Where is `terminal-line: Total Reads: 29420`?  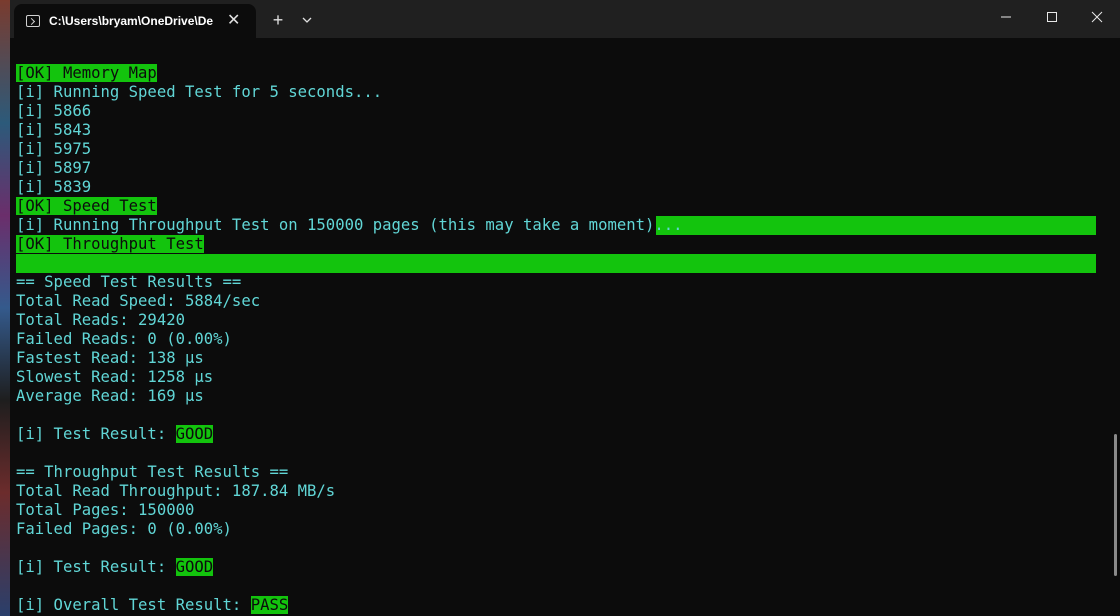 terminal-line: Total Reads: 29420 is located at coordinates (100, 320).